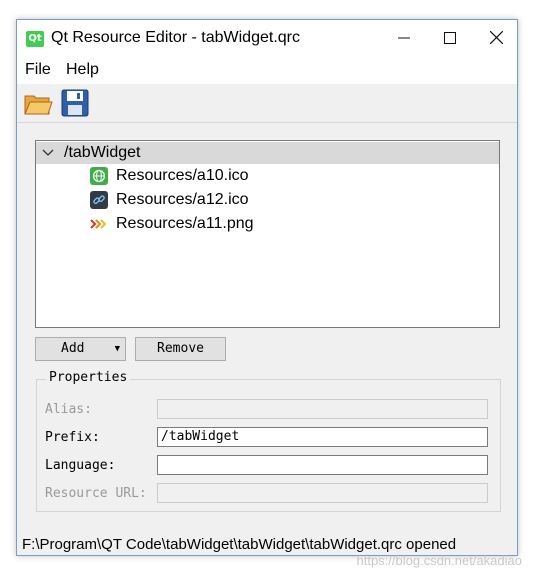 This screenshot has width=534, height=580. What do you see at coordinates (68, 409) in the screenshot?
I see `alias-label: Alias:` at bounding box center [68, 409].